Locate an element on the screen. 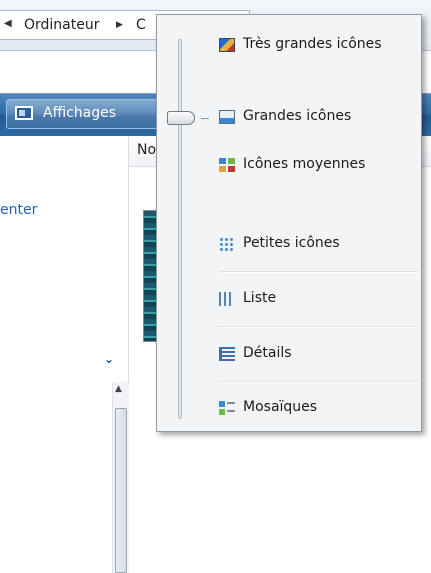 This screenshot has width=431, height=573. menu-item-tiles: Mosaïques is located at coordinates (317, 408).